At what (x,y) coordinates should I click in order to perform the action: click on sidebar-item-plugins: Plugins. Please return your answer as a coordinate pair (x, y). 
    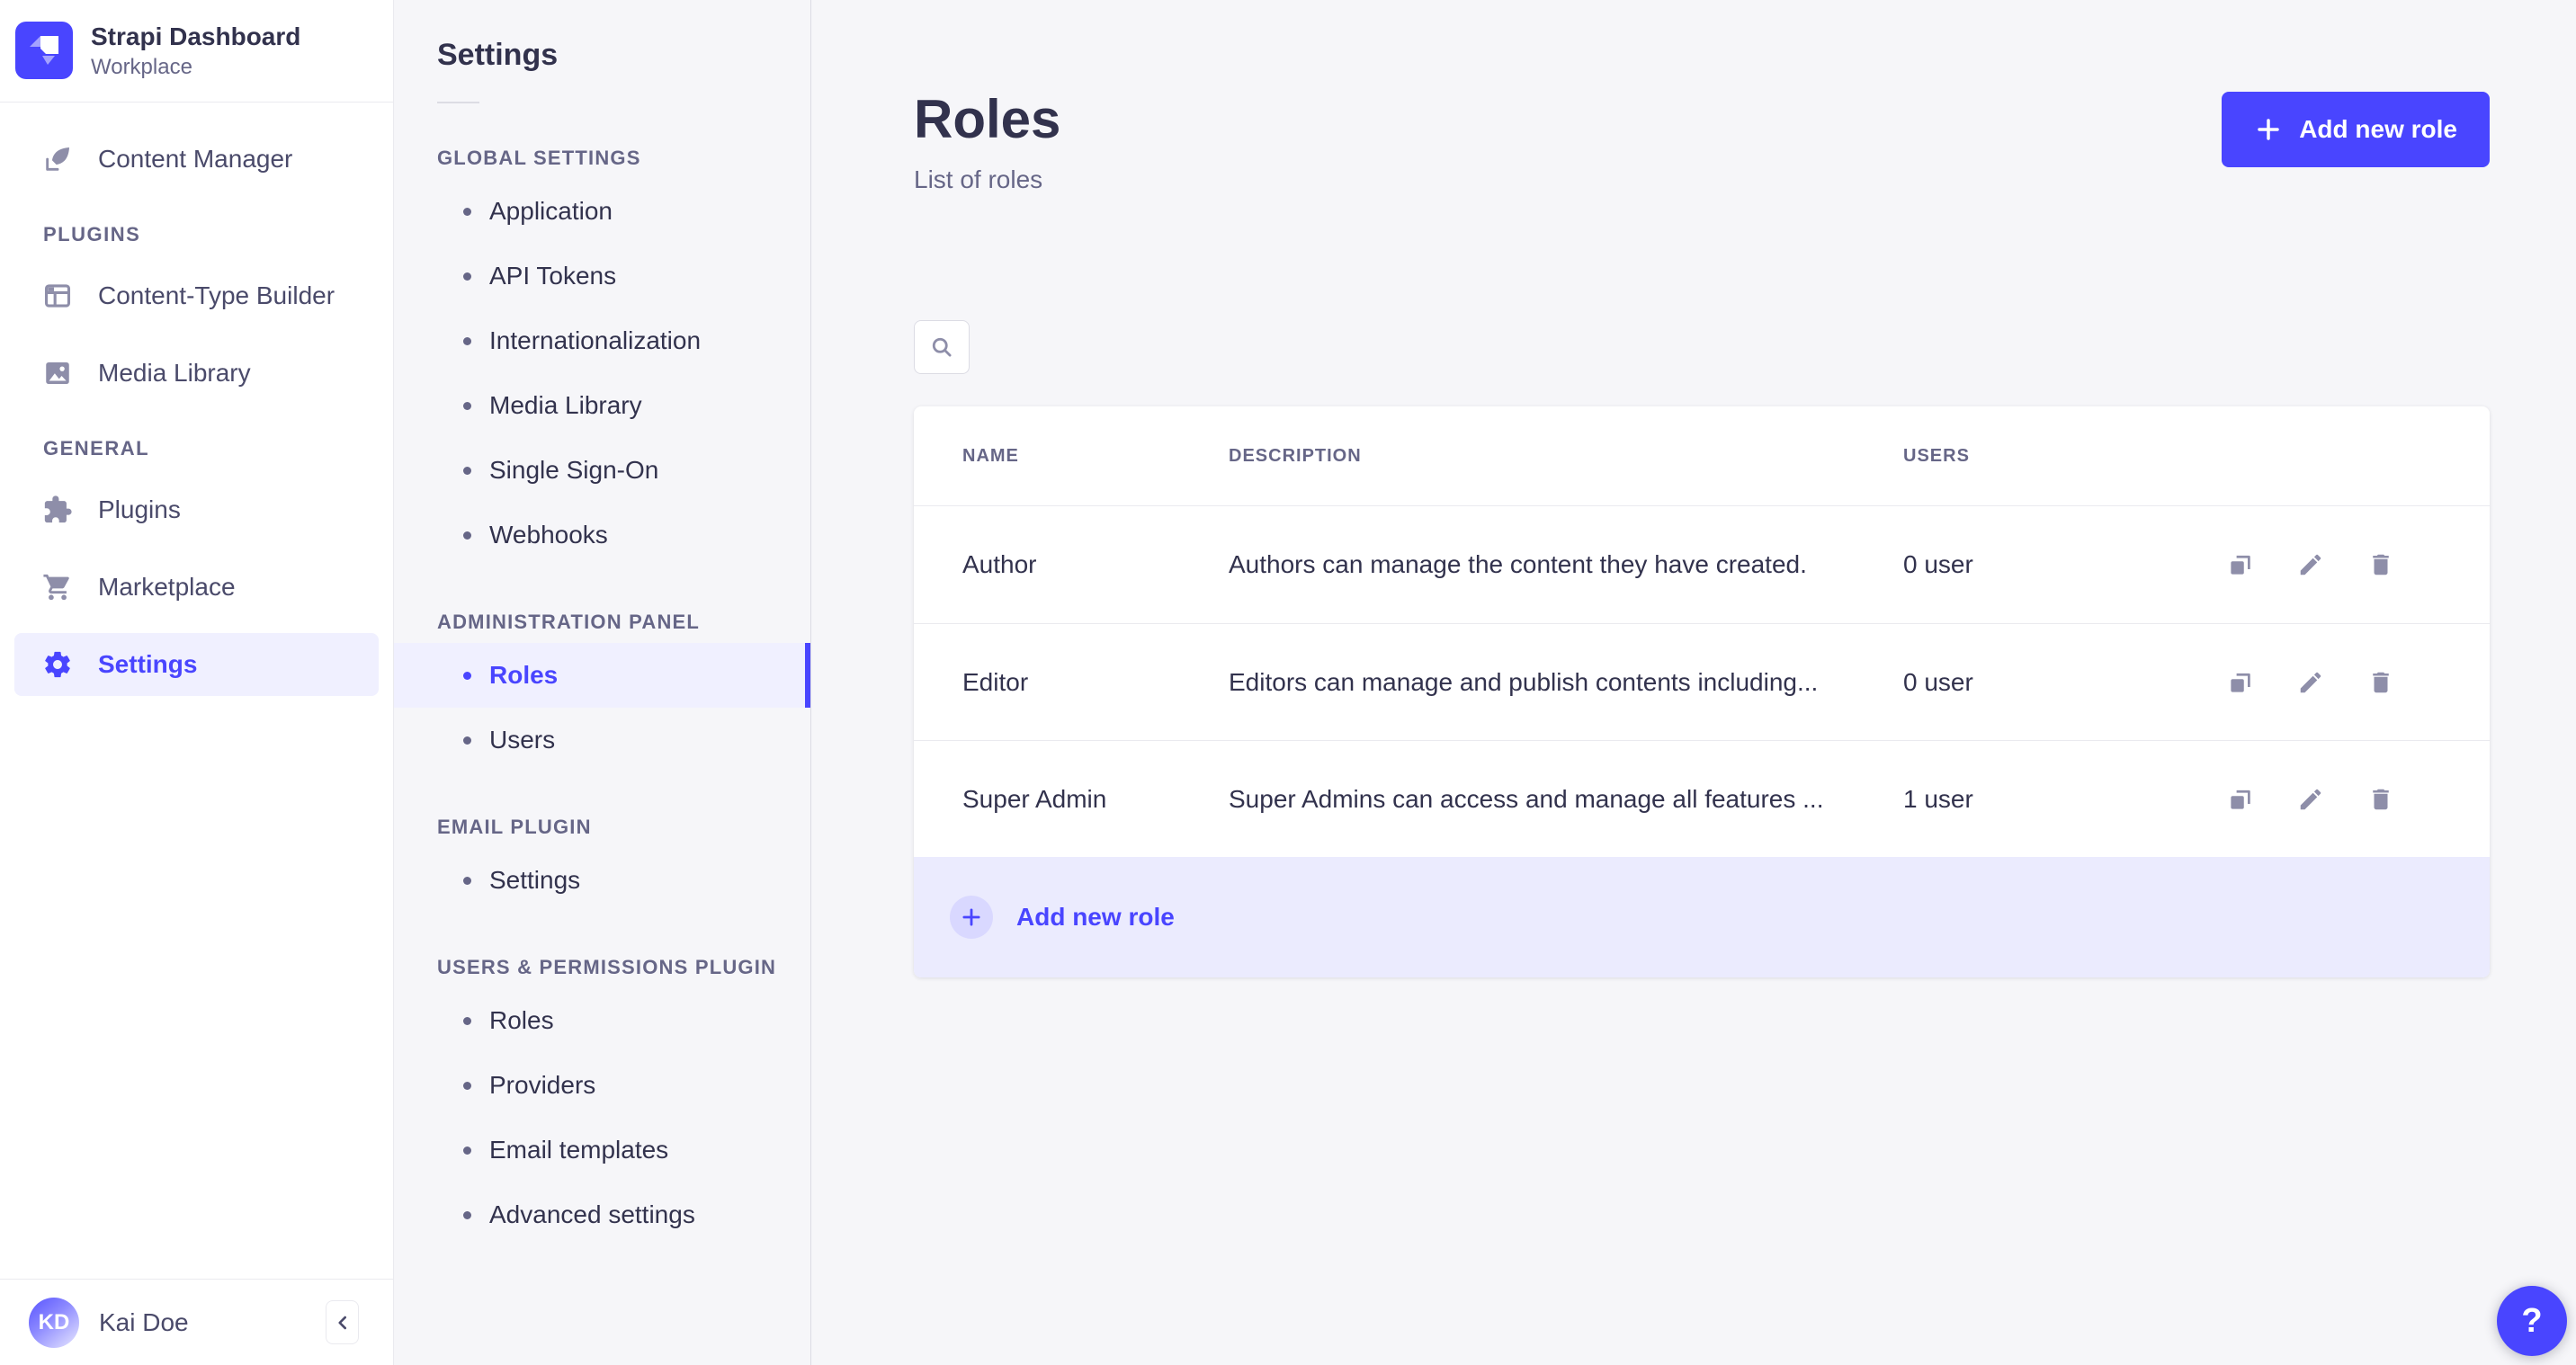
    Looking at the image, I should click on (196, 509).